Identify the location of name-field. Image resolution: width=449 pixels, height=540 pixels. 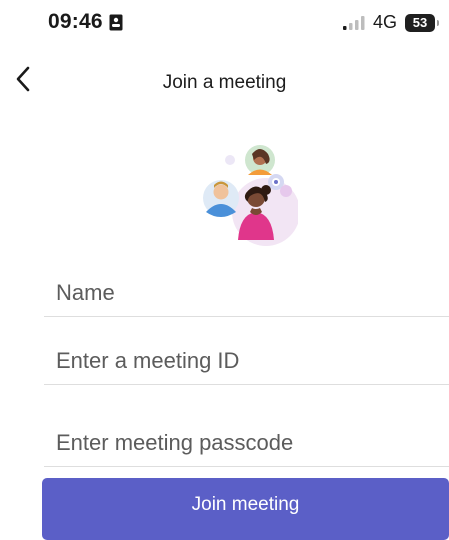
(246, 285).